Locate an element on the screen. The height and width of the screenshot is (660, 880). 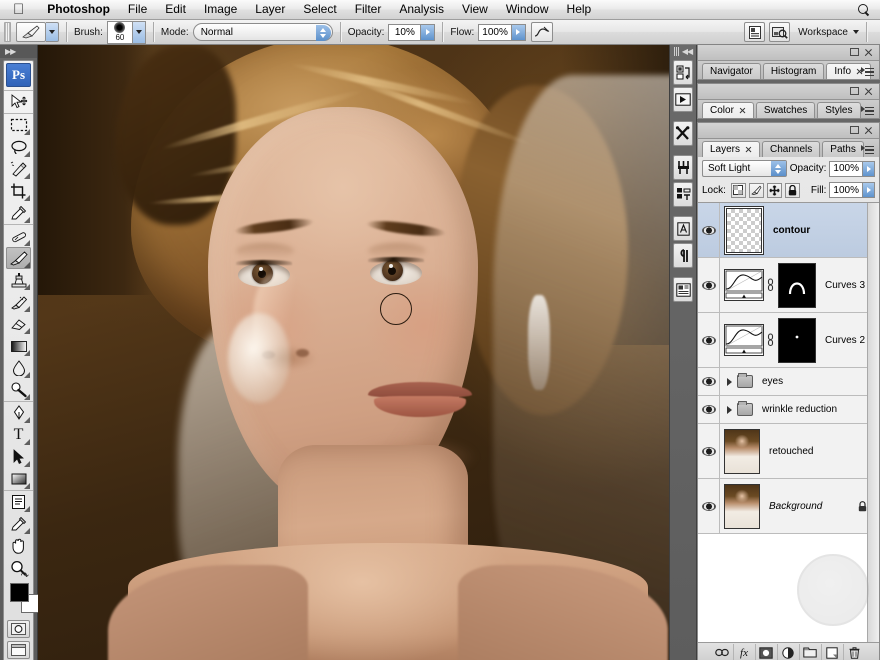
brush-preset-picker: 60 is located at coordinates (126, 32).